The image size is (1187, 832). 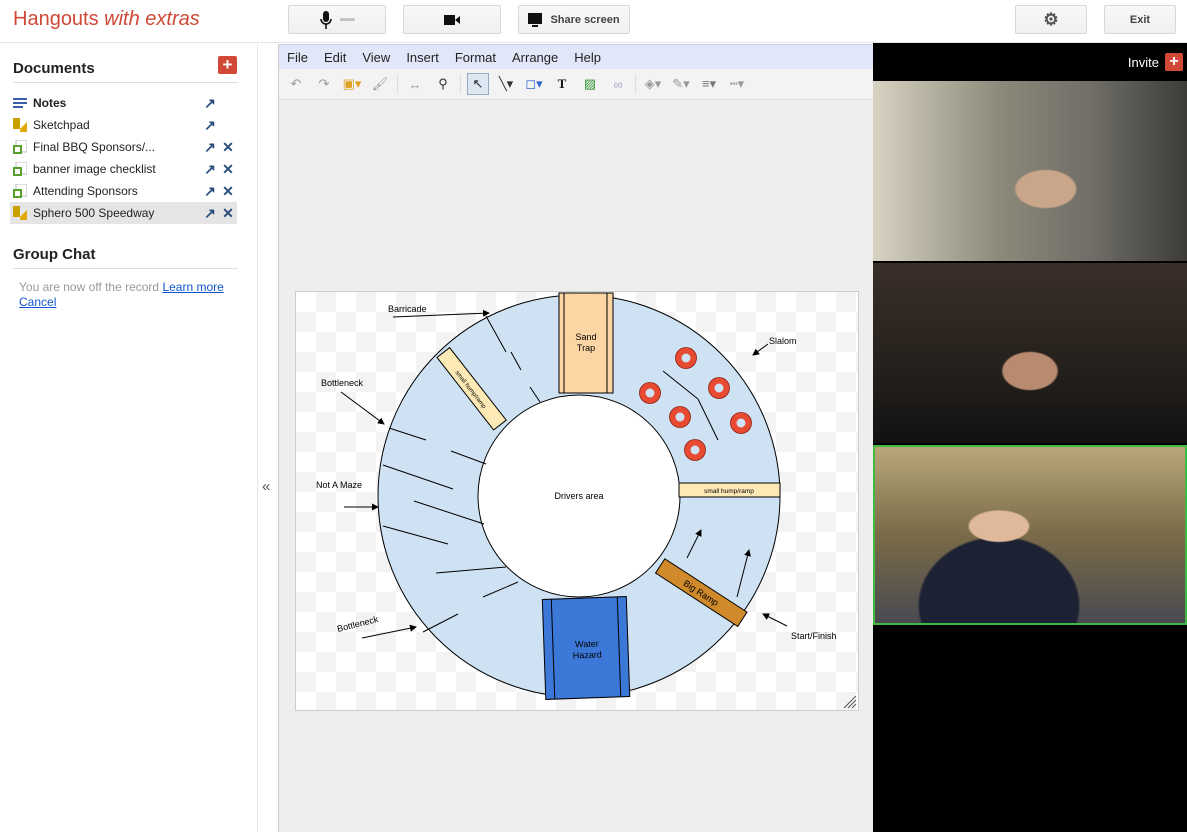 What do you see at coordinates (37, 302) in the screenshot?
I see `cancel-link: Cancel` at bounding box center [37, 302].